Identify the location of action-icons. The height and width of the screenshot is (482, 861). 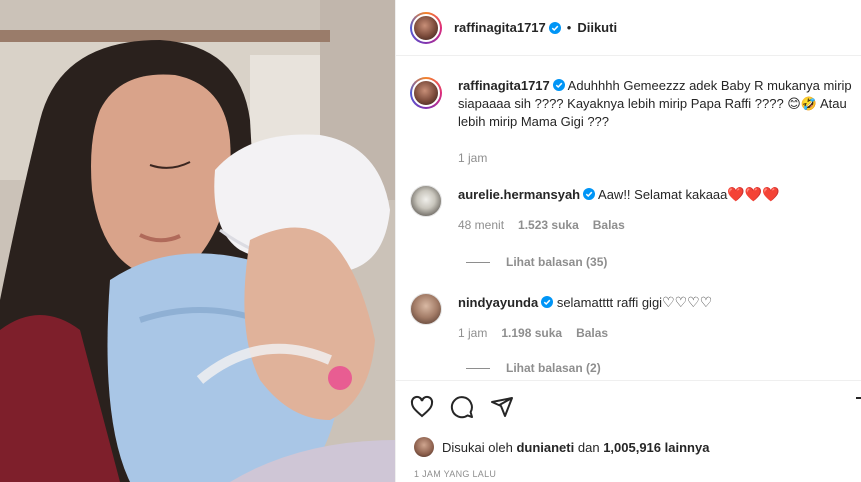
(462, 407).